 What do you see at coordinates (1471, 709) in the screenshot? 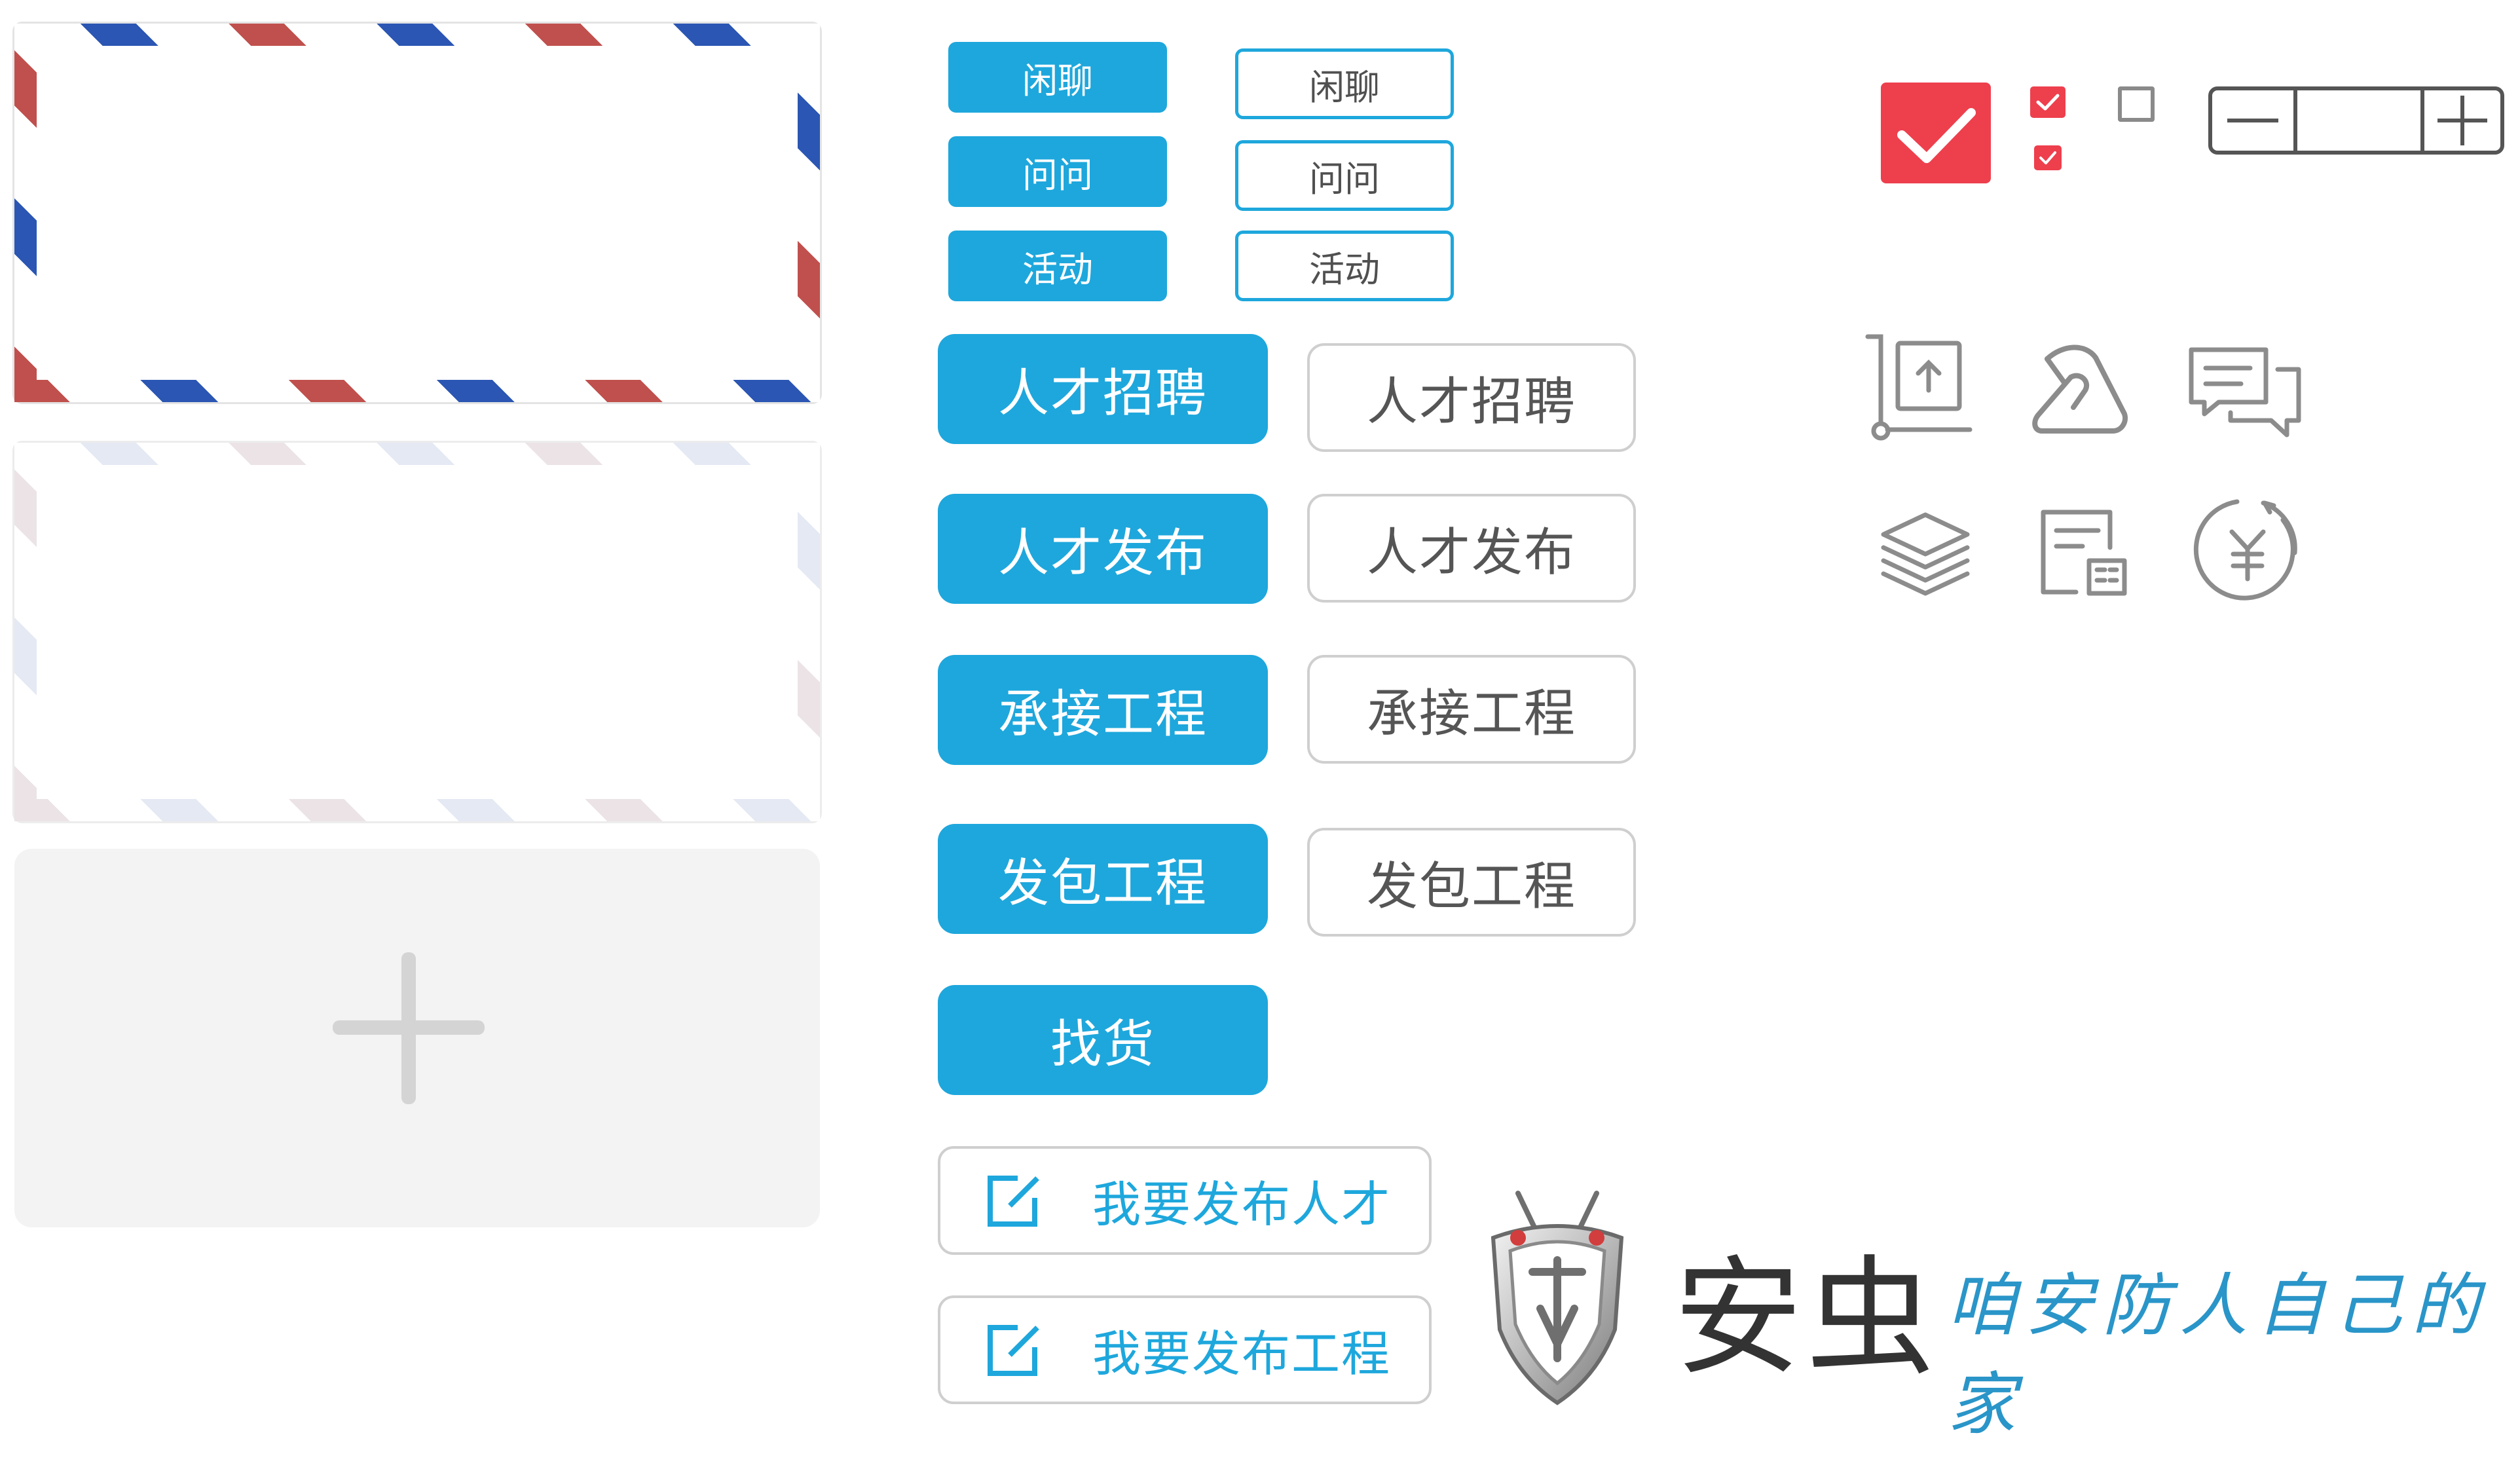
I see `contract-project-button-outline: 承接工程` at bounding box center [1471, 709].